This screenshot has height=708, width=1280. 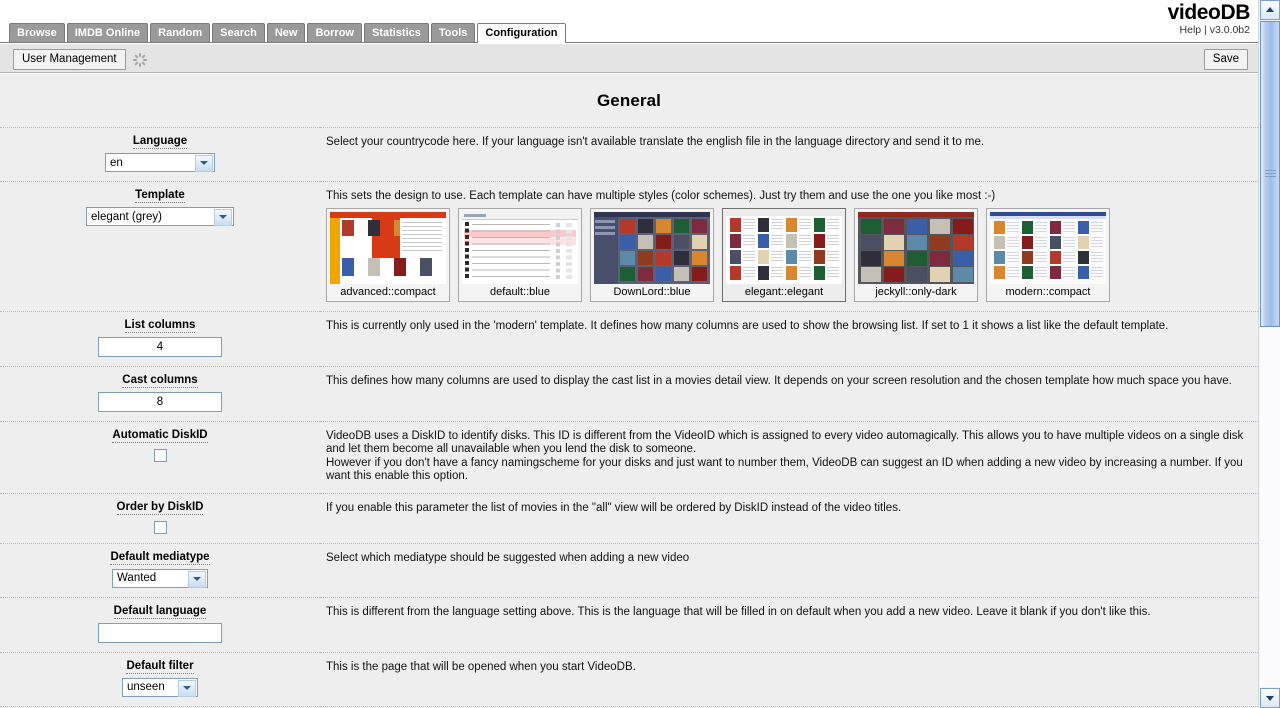 I want to click on template-card: modern::compact, so click(x=1048, y=254).